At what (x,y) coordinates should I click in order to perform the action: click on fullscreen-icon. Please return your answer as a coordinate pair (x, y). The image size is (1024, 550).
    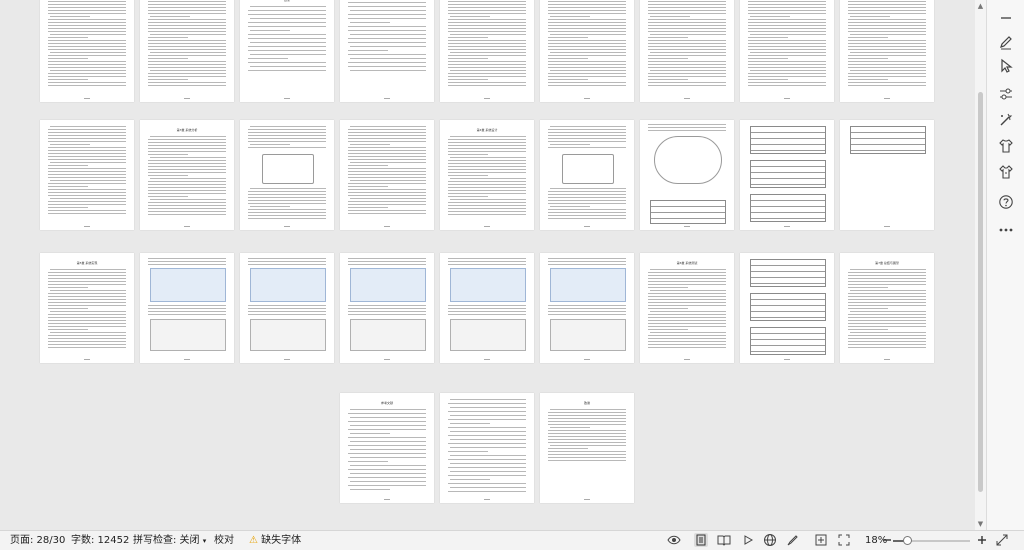
    Looking at the image, I should click on (844, 540).